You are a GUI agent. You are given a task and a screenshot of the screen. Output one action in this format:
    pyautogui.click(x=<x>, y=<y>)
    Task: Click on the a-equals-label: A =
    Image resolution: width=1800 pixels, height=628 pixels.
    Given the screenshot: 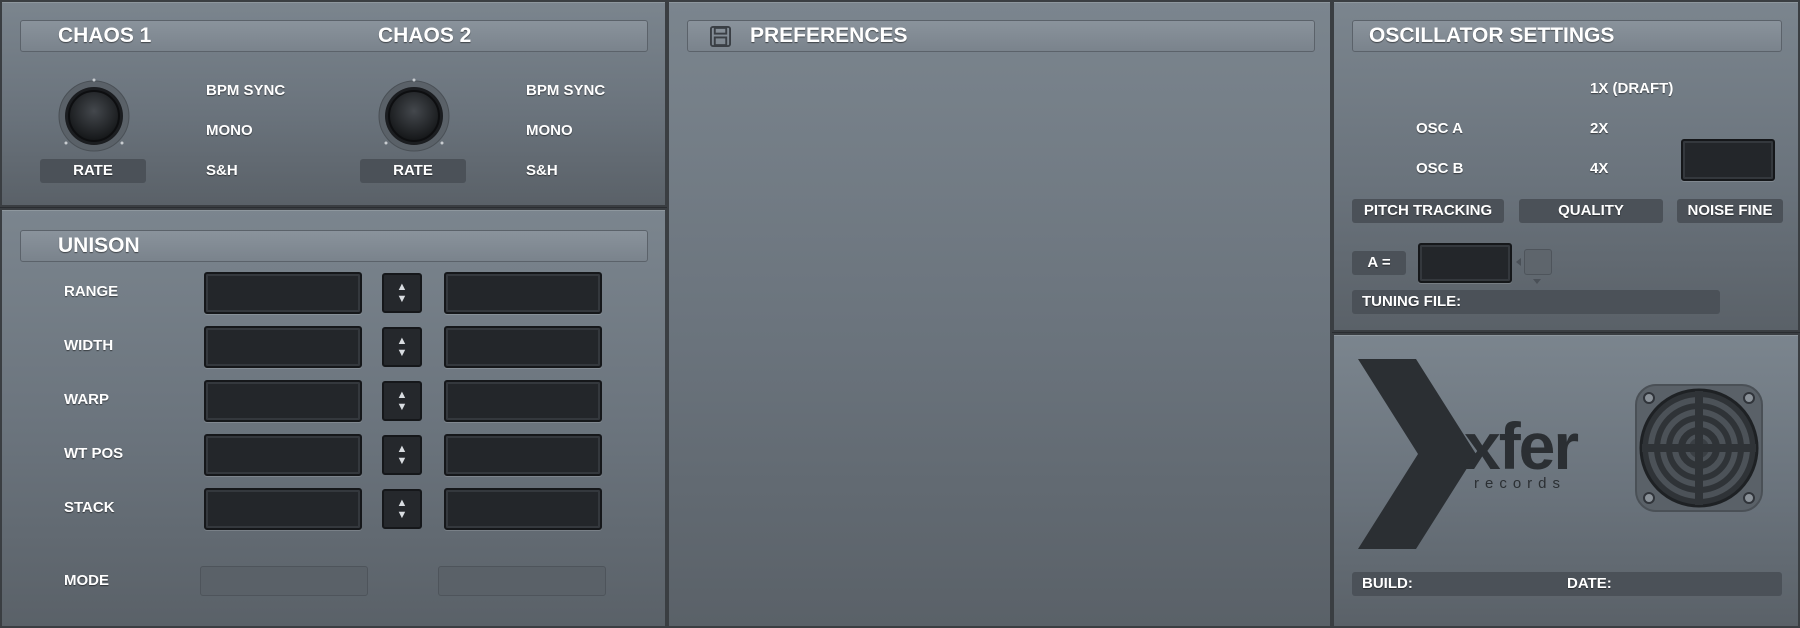 What is the action you would take?
    pyautogui.click(x=1379, y=263)
    